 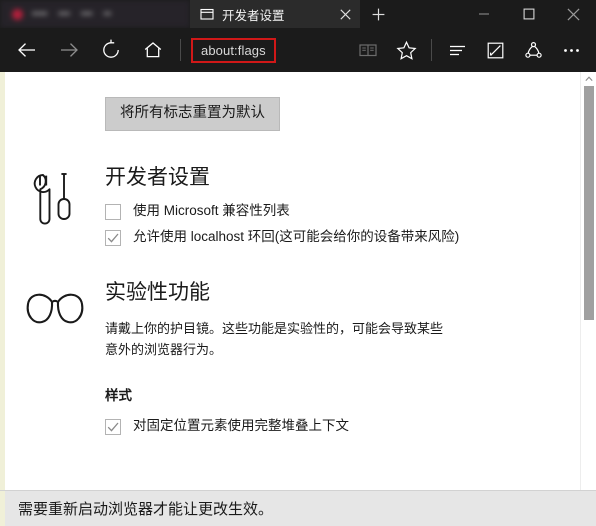 I want to click on address-bar-area: about:flags, so click(x=268, y=50).